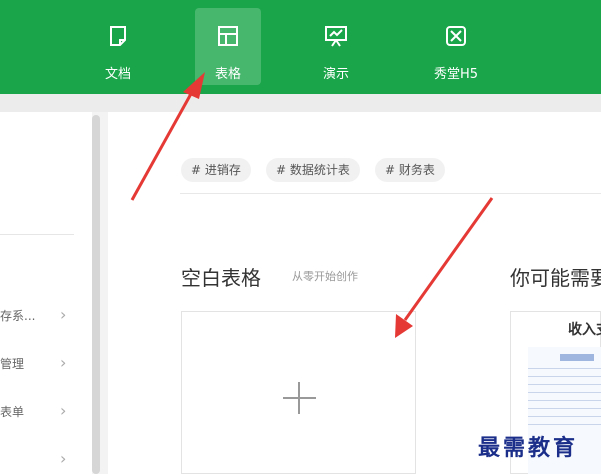 The height and width of the screenshot is (474, 601). I want to click on watermark: 最需教育, so click(528, 448).